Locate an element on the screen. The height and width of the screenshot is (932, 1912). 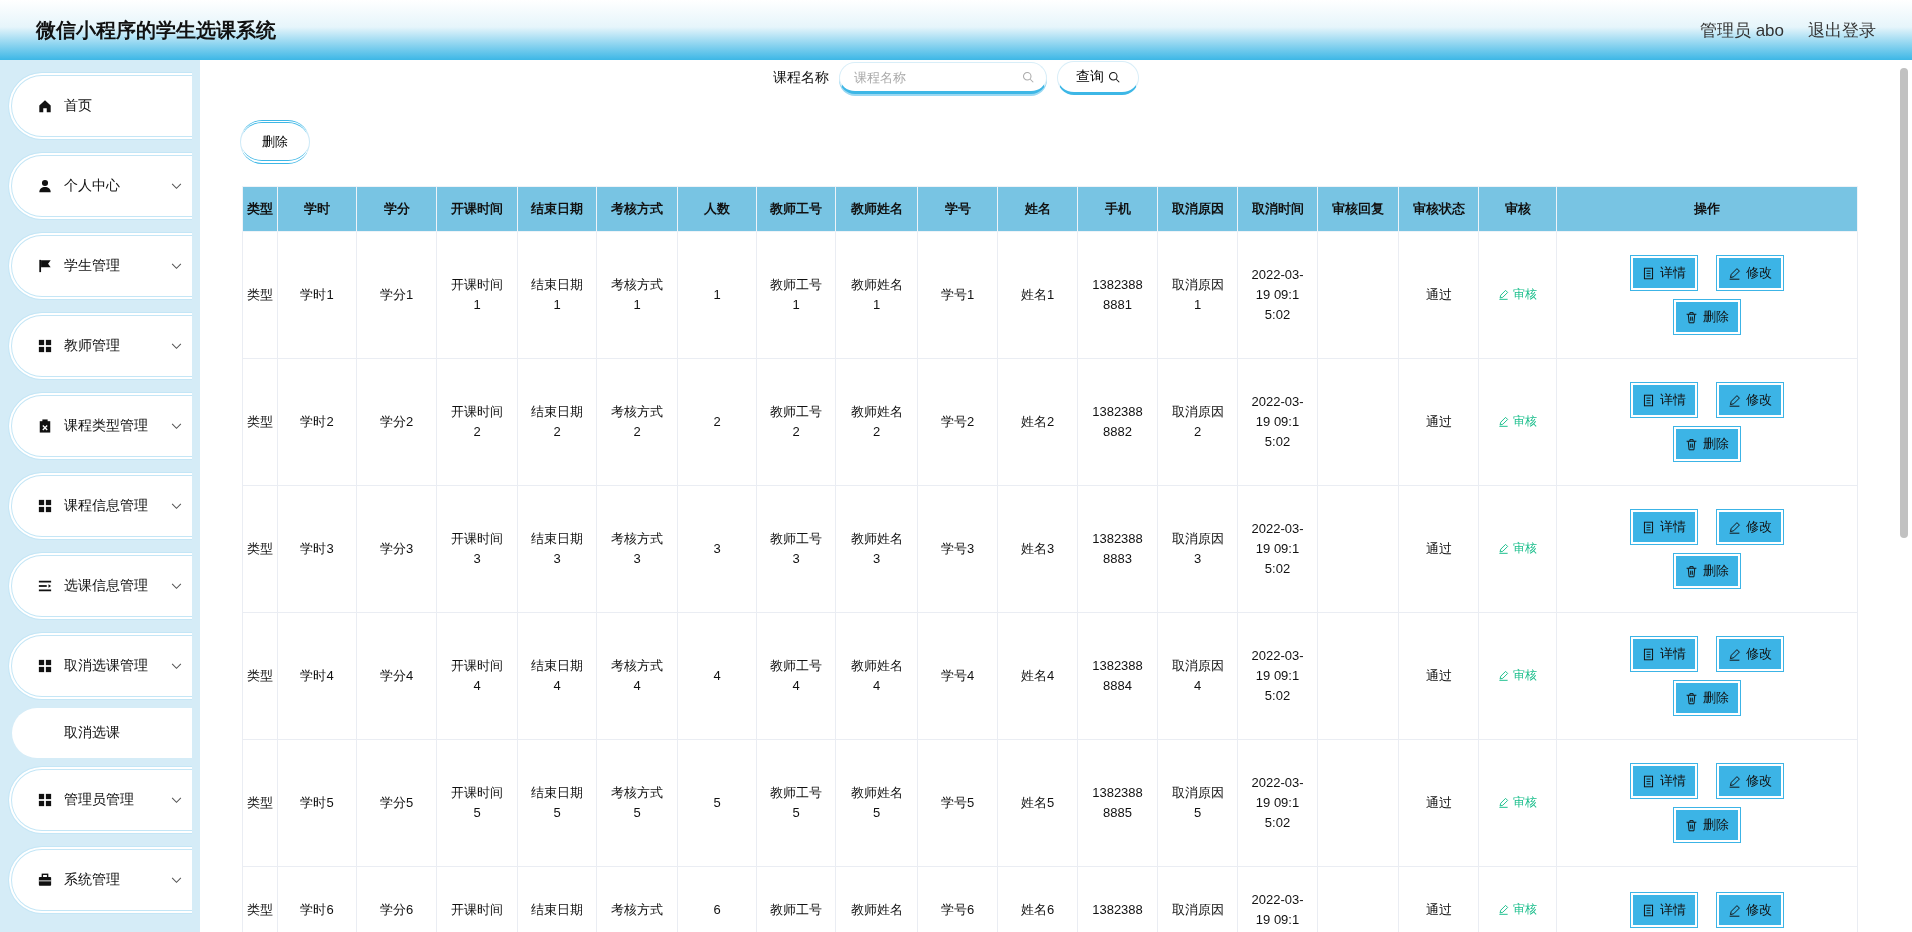
column-header: 教师工号 is located at coordinates (796, 209).